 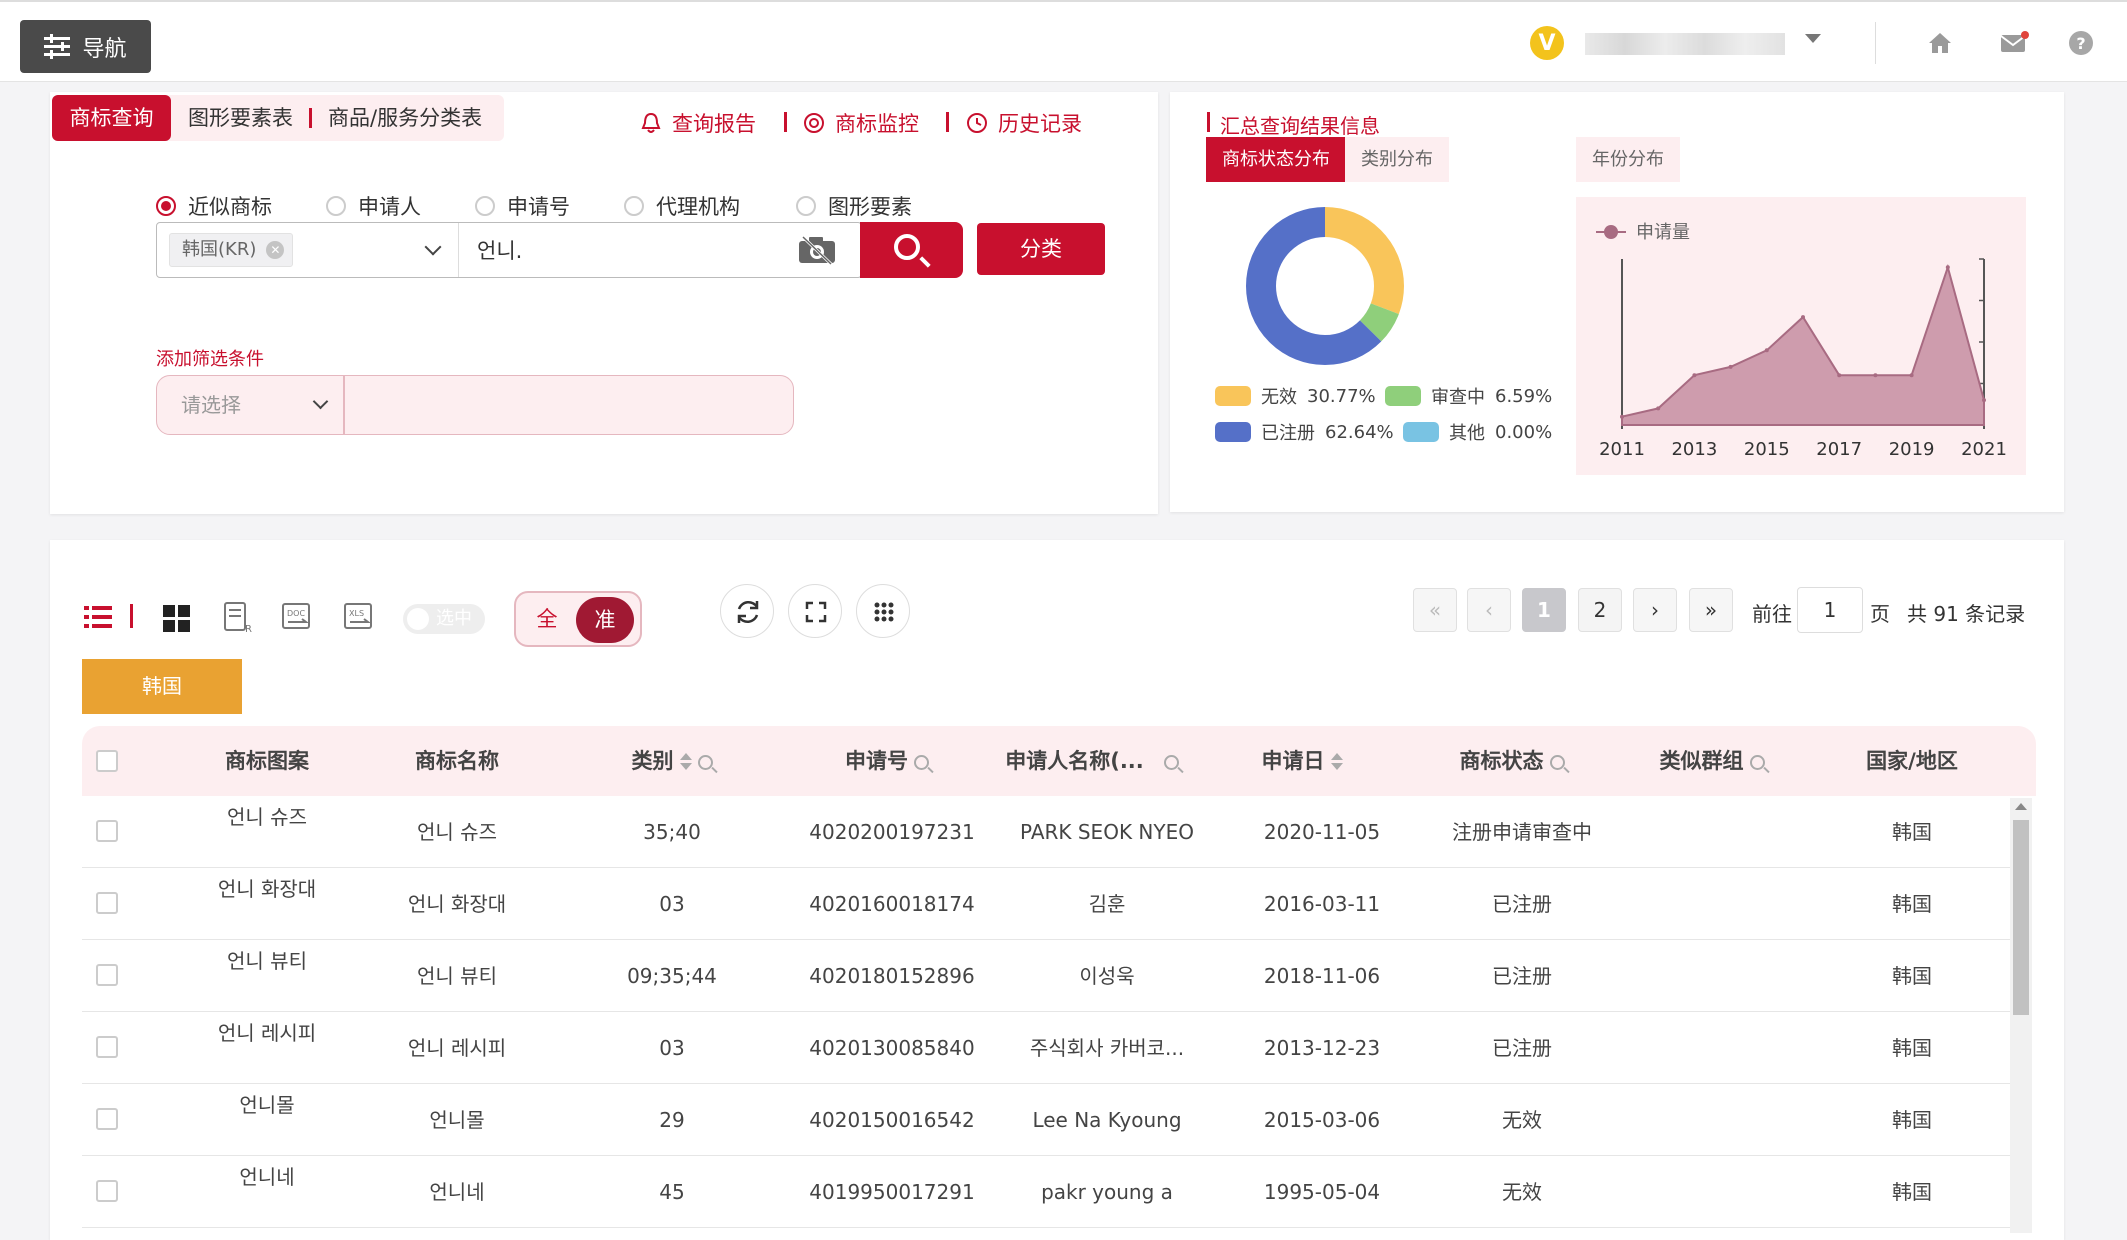 I want to click on data-point-2017, so click(x=1839, y=375).